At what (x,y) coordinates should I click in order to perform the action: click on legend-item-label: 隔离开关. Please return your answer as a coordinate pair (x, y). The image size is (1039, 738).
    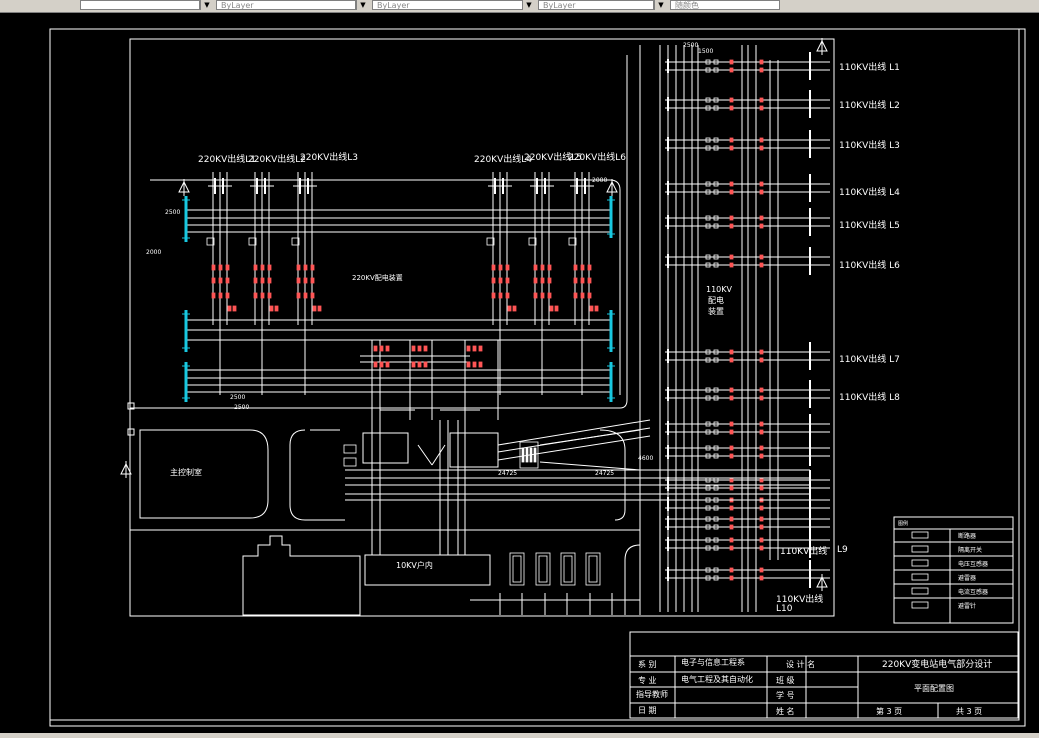
    Looking at the image, I should click on (970, 550).